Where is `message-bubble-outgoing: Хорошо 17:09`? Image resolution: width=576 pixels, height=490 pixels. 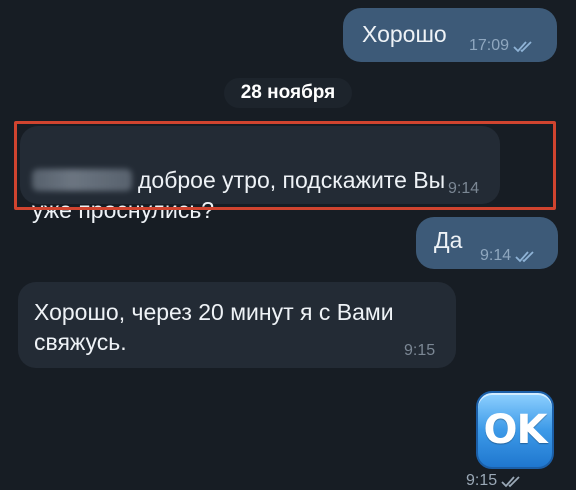 message-bubble-outgoing: Хорошо 17:09 is located at coordinates (450, 35).